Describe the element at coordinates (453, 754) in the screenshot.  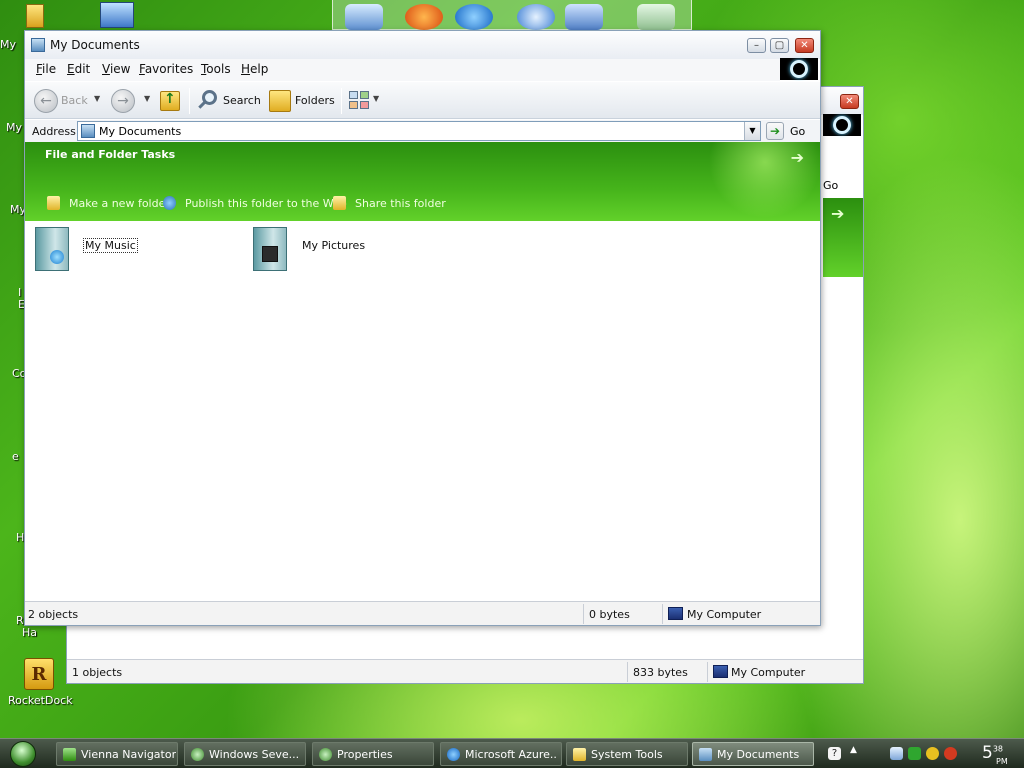
I see `internet-explorer-icon` at that location.